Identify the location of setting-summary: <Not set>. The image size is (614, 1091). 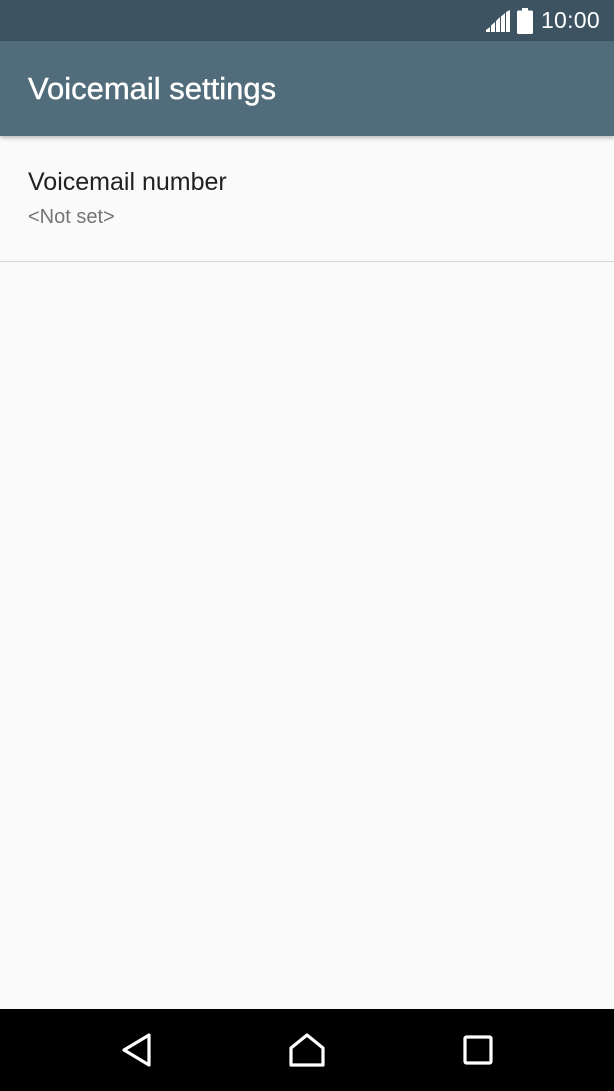
(71, 217).